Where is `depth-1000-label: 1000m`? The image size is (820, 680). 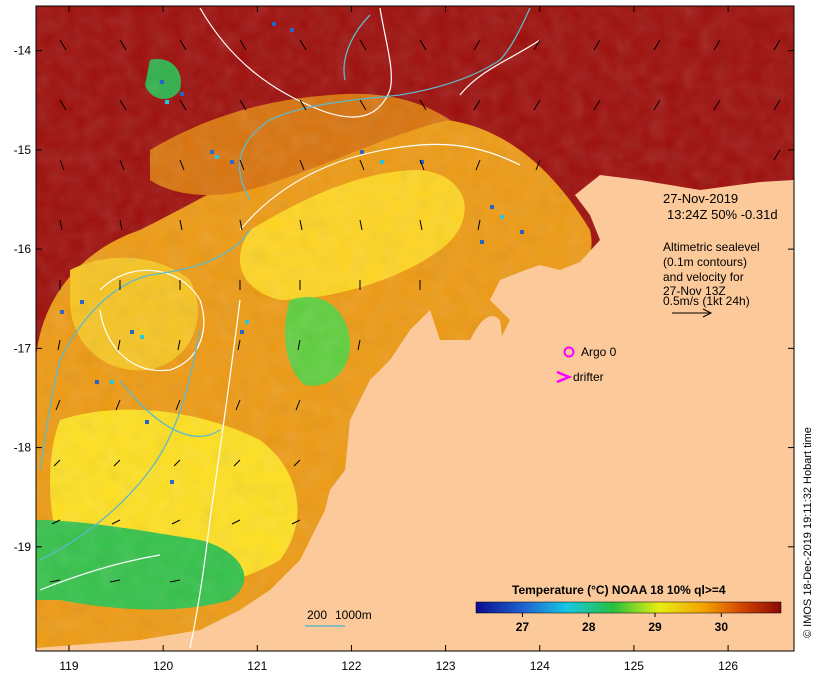
depth-1000-label: 1000m is located at coordinates (353, 615).